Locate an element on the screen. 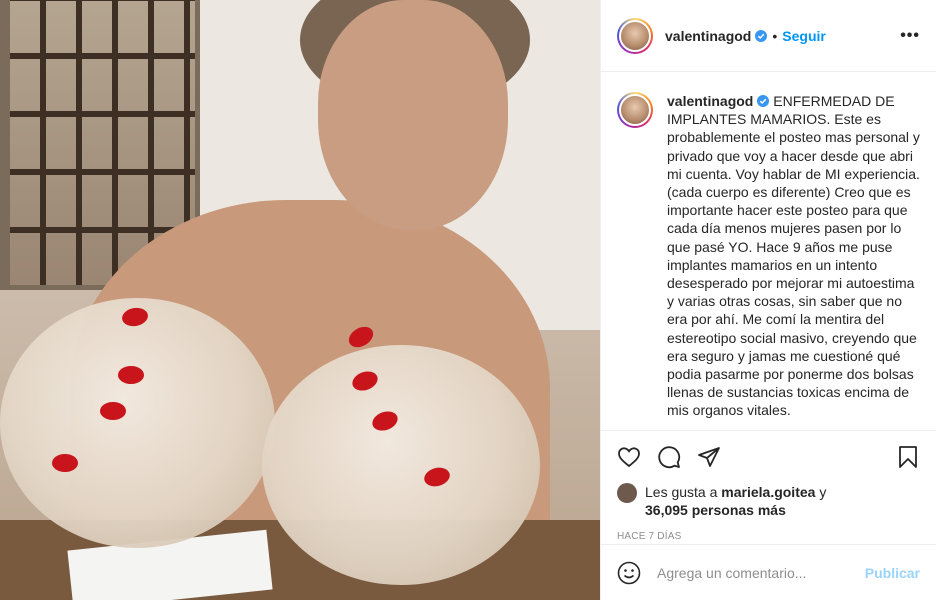 The image size is (936, 600). more-options-icon: ••• is located at coordinates (910, 36).